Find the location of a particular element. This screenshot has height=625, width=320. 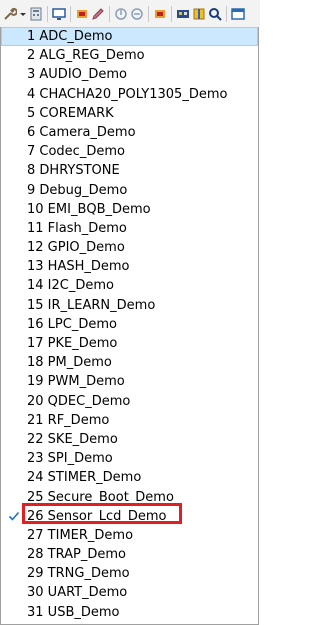

menu-item: 16 LPC_Demo is located at coordinates (129, 324).